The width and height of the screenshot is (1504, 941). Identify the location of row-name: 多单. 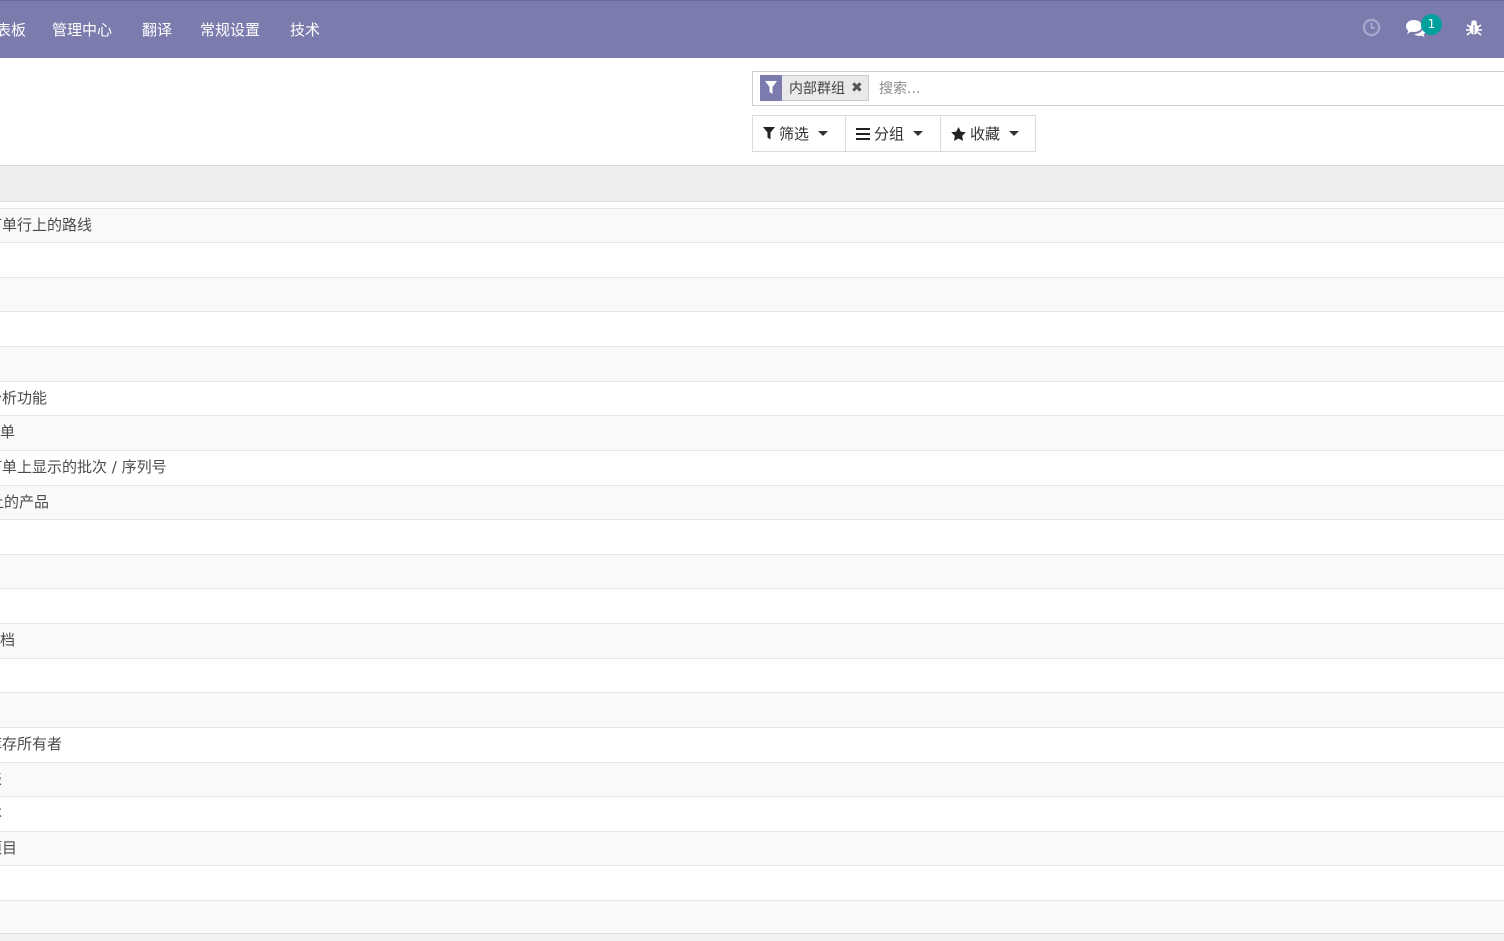
(8, 432).